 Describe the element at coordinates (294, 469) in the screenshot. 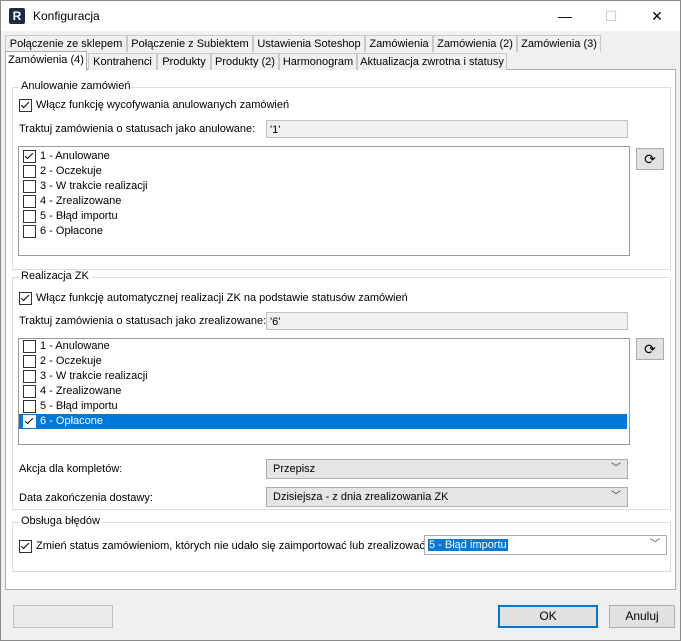

I see `kit-action-value: Przepisz` at that location.